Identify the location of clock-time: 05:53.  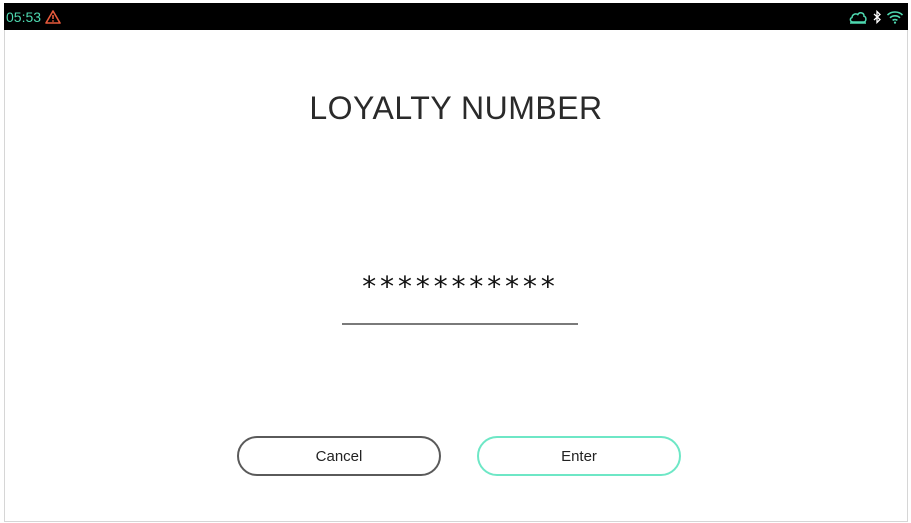
(24, 16).